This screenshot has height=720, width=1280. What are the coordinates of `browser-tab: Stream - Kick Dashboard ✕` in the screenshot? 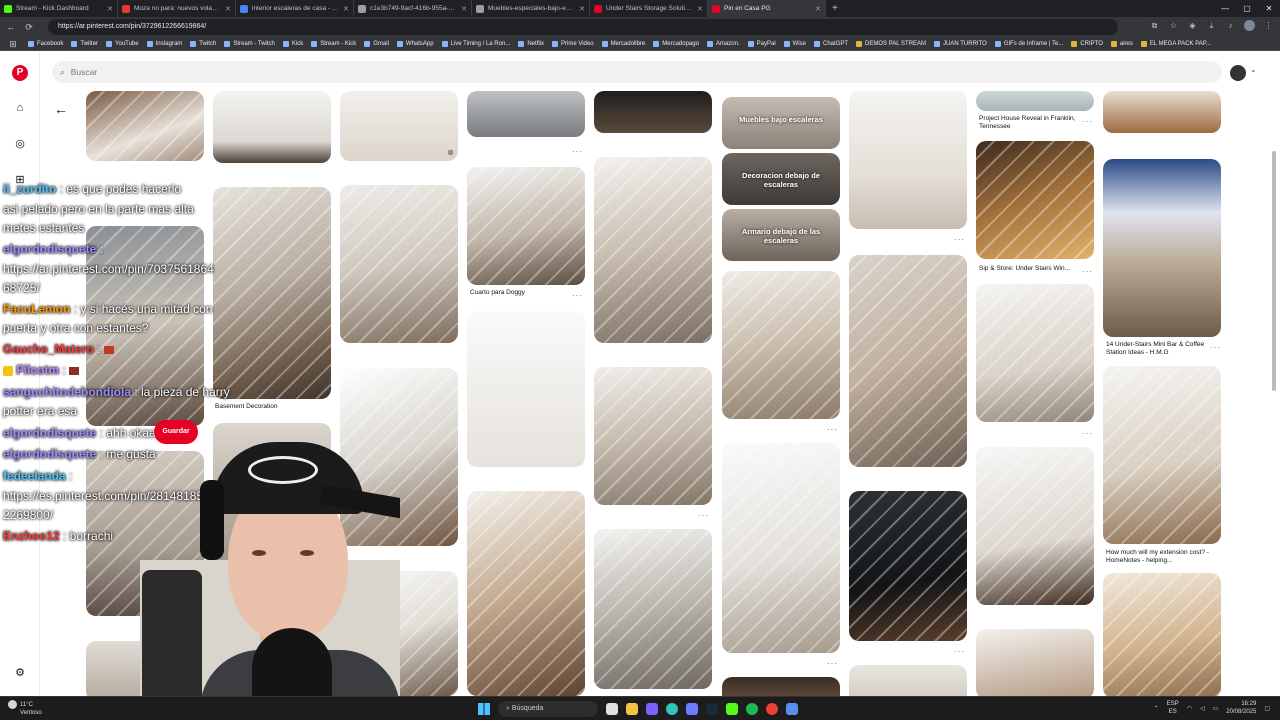 It's located at (59, 8).